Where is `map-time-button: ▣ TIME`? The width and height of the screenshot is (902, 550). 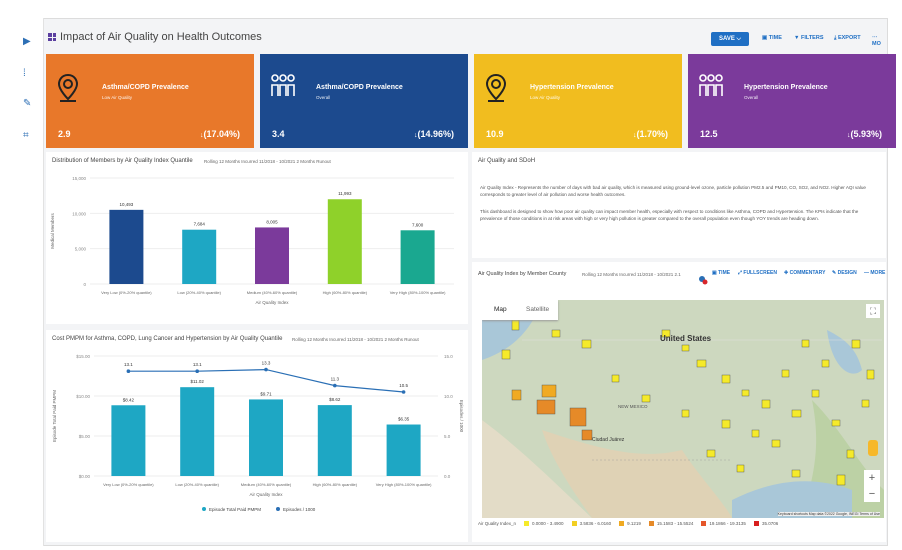 map-time-button: ▣ TIME is located at coordinates (721, 273).